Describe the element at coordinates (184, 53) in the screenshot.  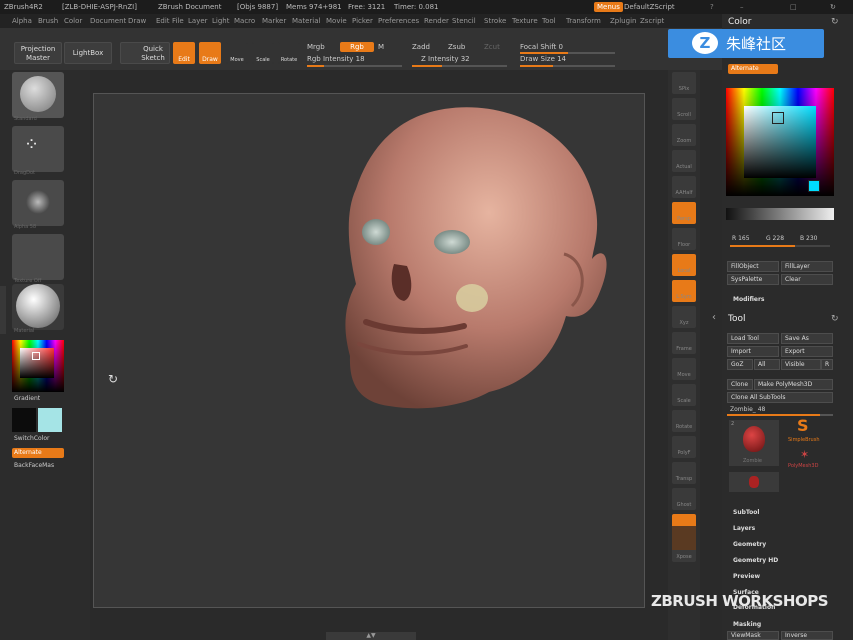
I see `edit-button: Edit` at that location.